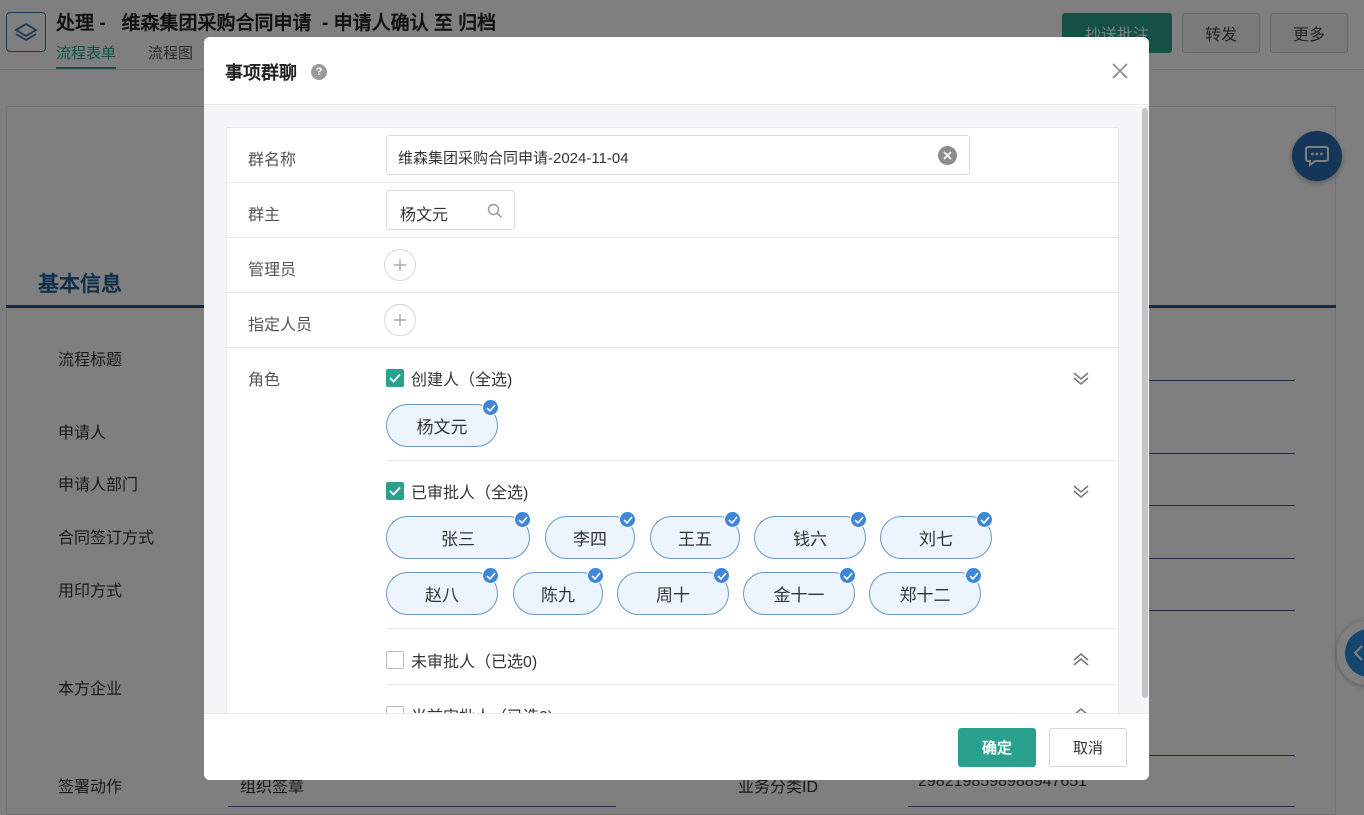 The image size is (1364, 815). I want to click on person-chip: 金十一, so click(799, 591).